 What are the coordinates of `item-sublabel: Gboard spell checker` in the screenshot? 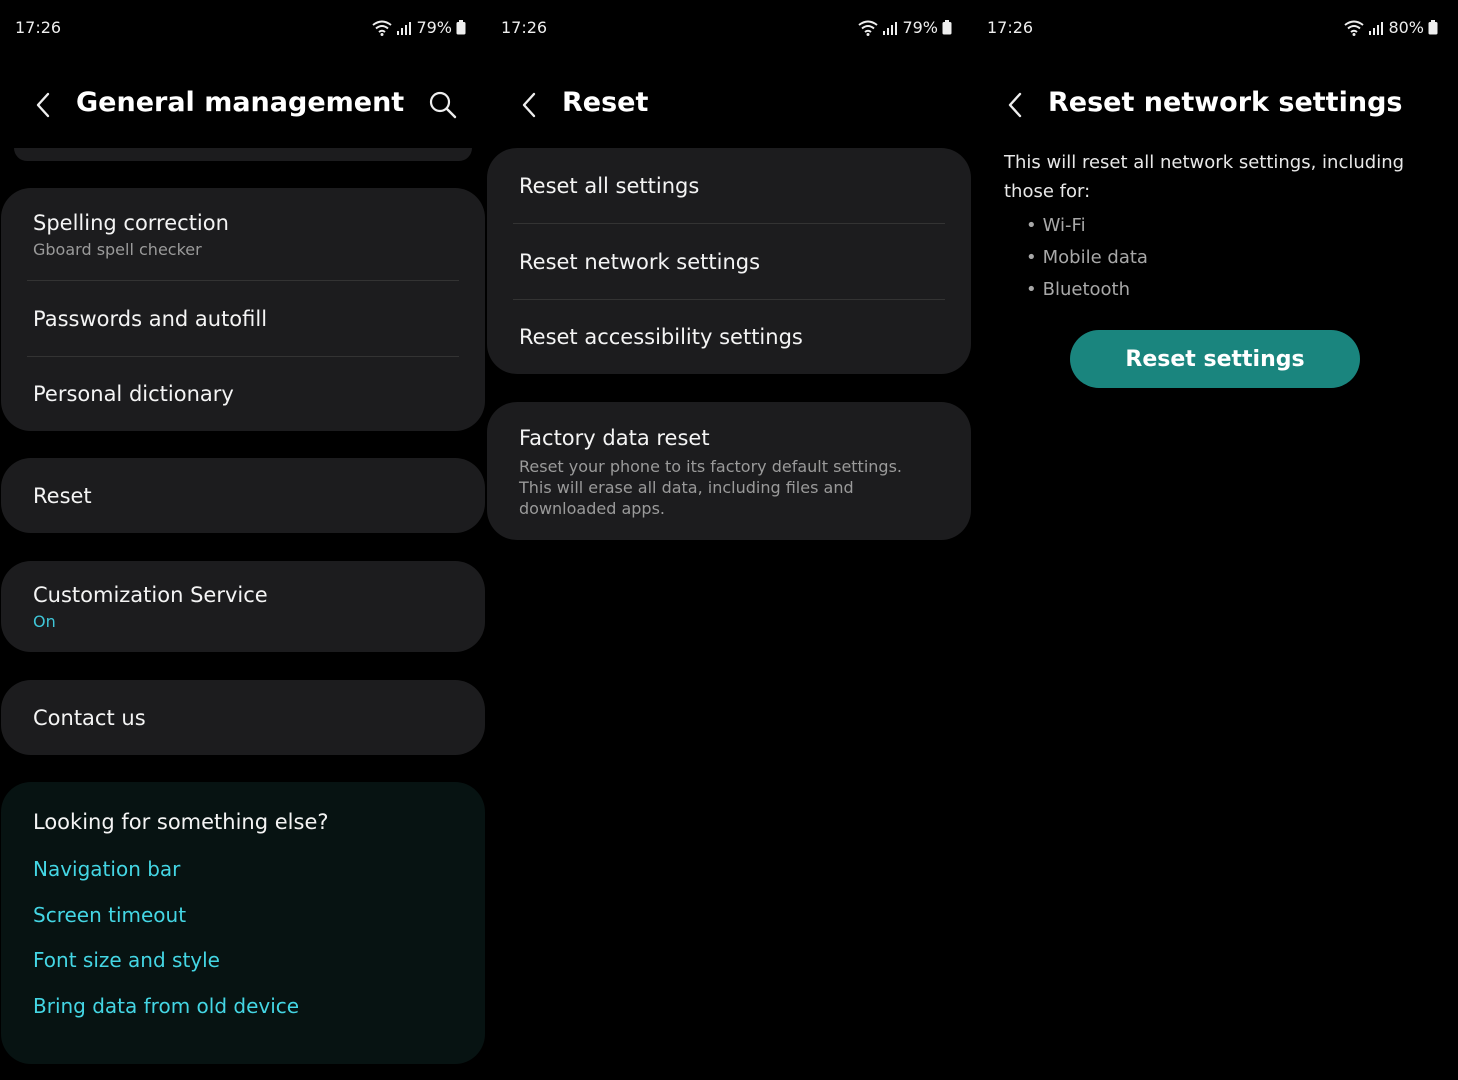 It's located at (117, 249).